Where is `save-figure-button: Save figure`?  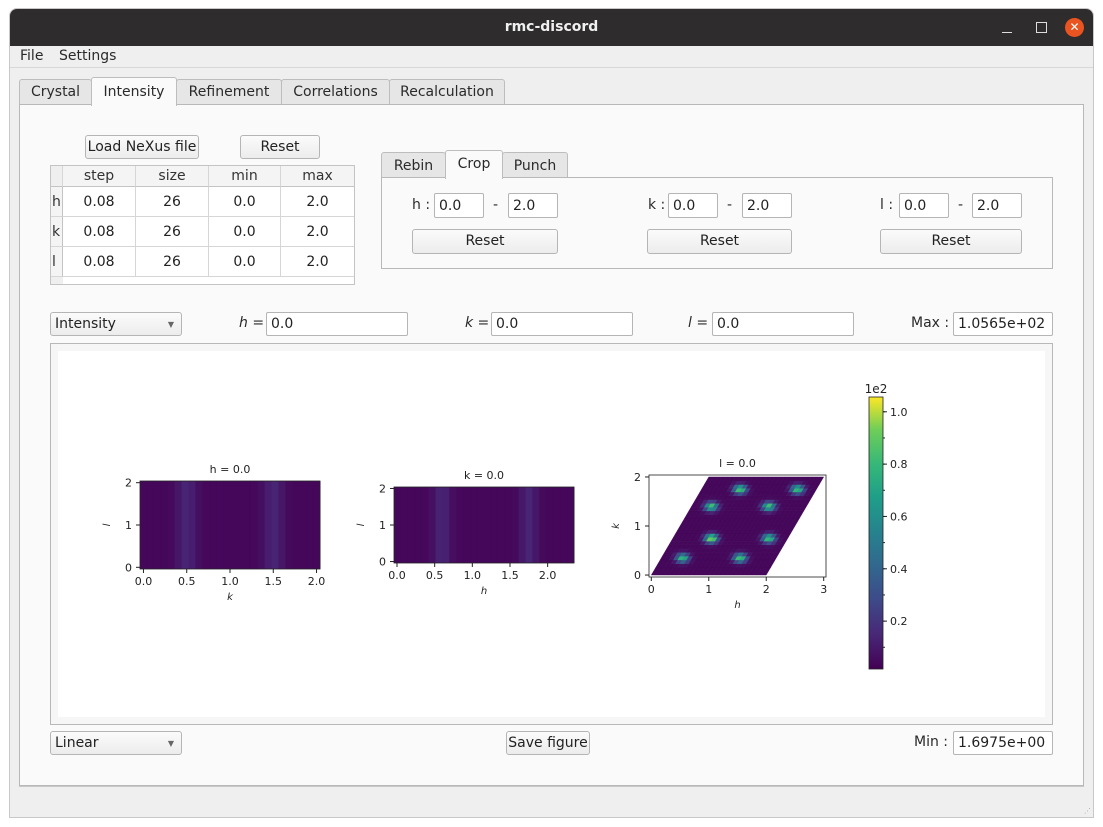
save-figure-button: Save figure is located at coordinates (548, 743).